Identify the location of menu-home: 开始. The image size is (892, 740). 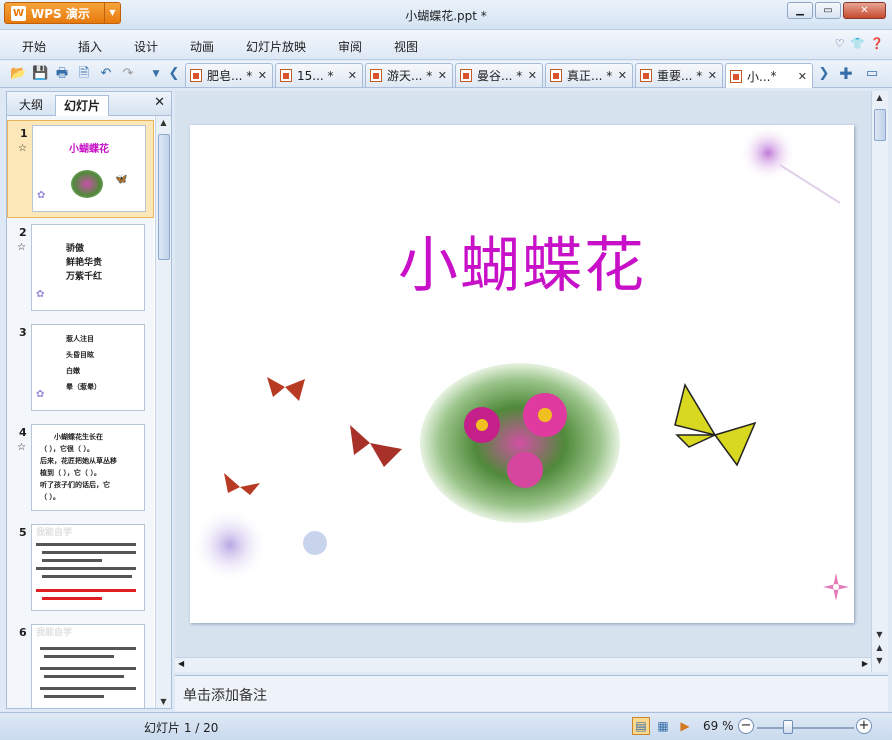
(34, 46).